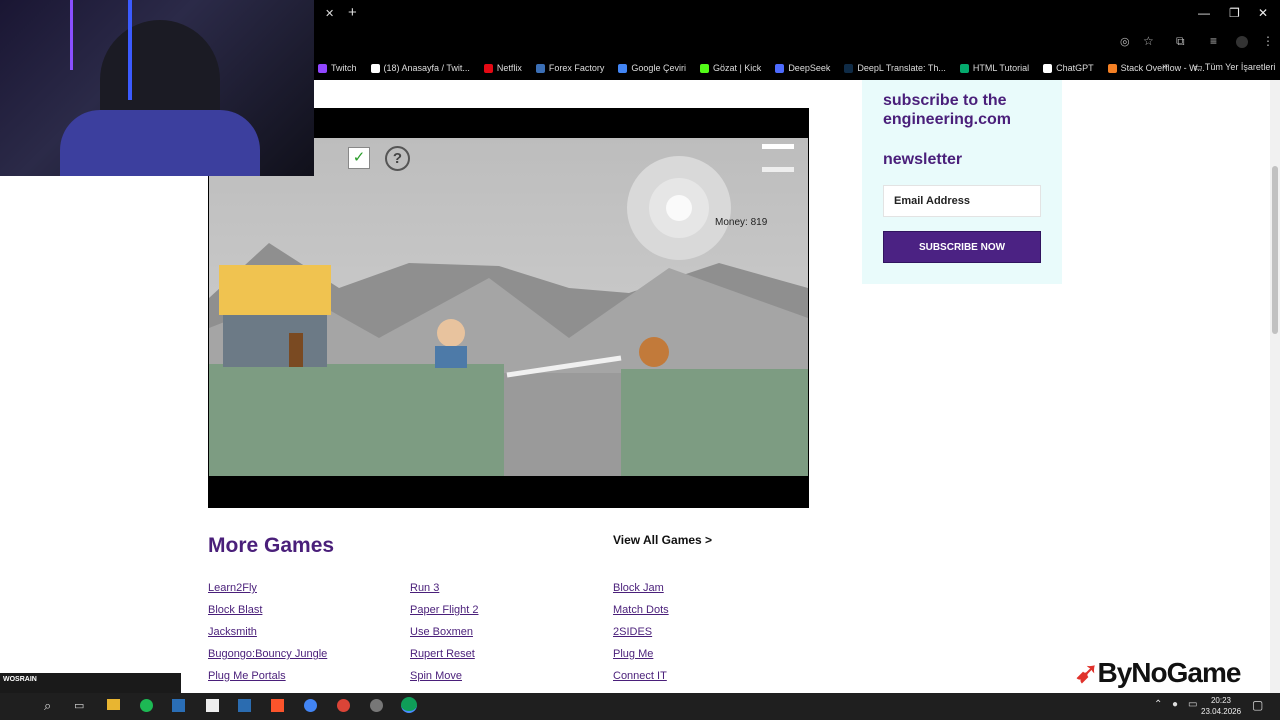 The height and width of the screenshot is (720, 1280). Describe the element at coordinates (1213, 41) in the screenshot. I see `media-icon: ≡` at that location.